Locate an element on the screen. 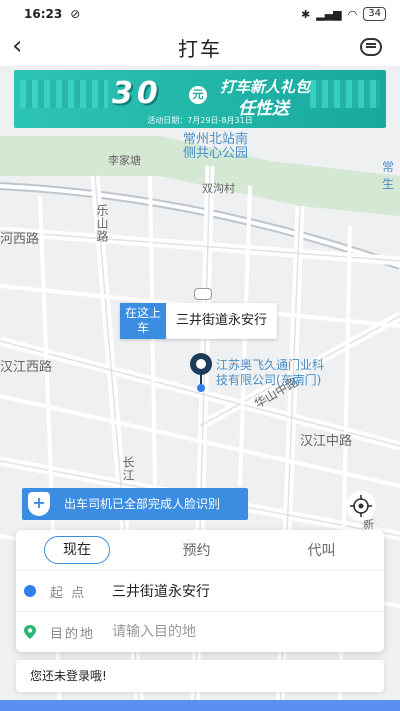  page-title: 打车 is located at coordinates (200, 48).